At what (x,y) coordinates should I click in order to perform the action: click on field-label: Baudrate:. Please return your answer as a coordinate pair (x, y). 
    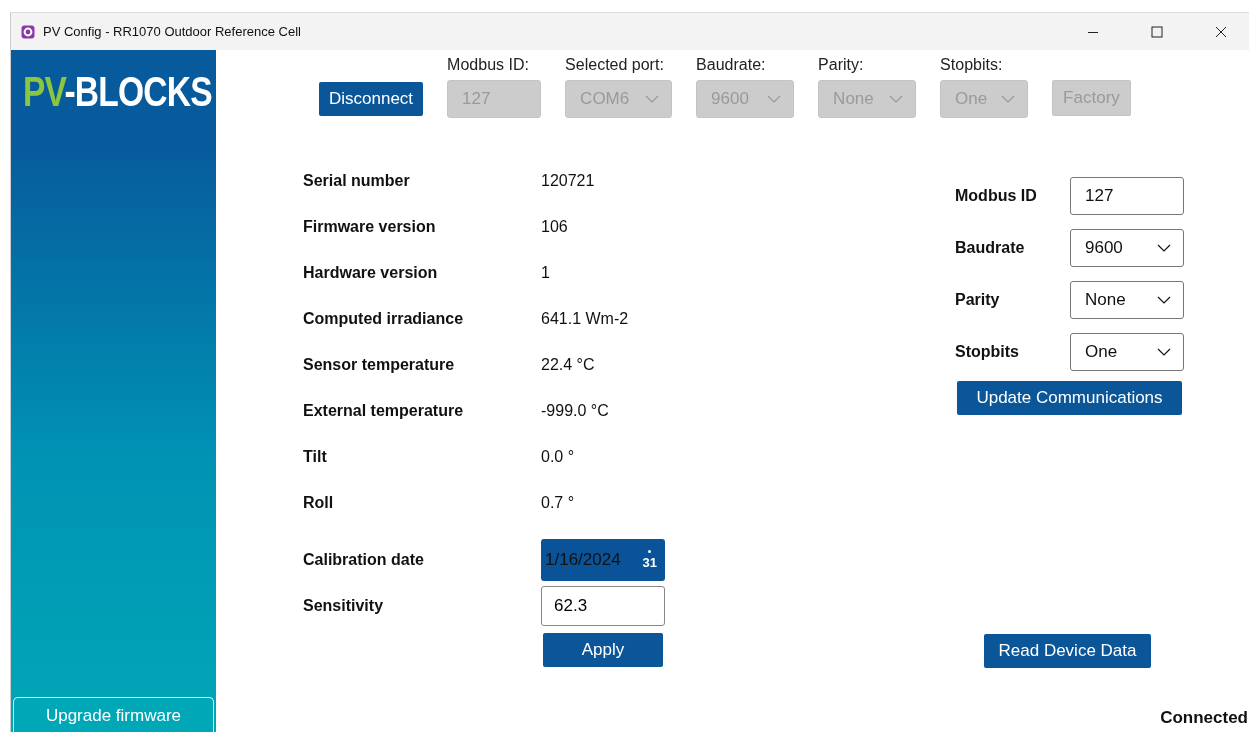
    Looking at the image, I should click on (731, 65).